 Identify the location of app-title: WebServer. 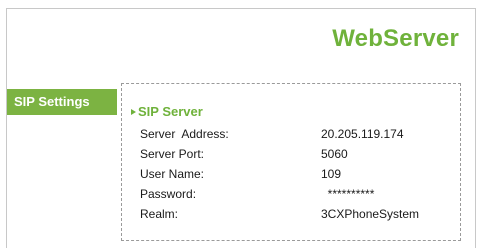
(395, 38).